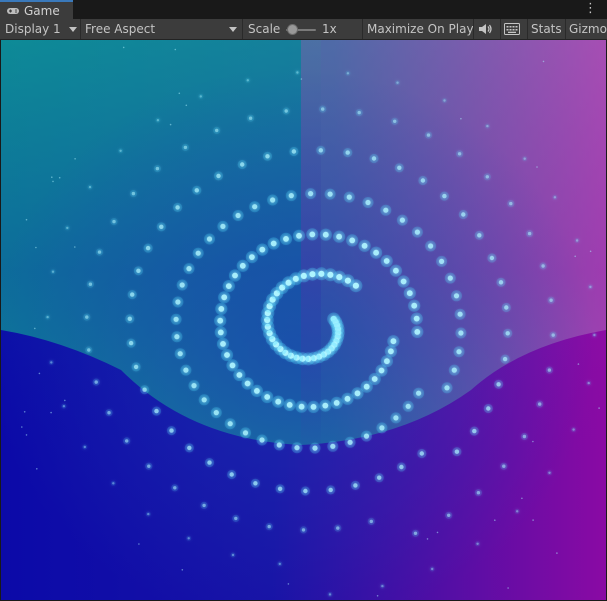  I want to click on tab-game: Game, so click(36, 9).